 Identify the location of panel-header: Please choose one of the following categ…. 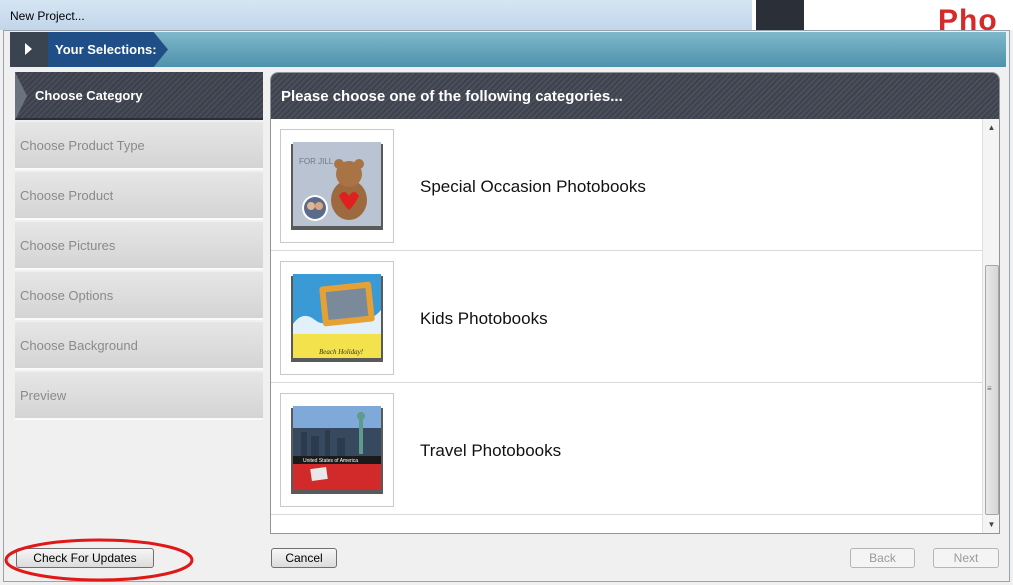
(635, 96).